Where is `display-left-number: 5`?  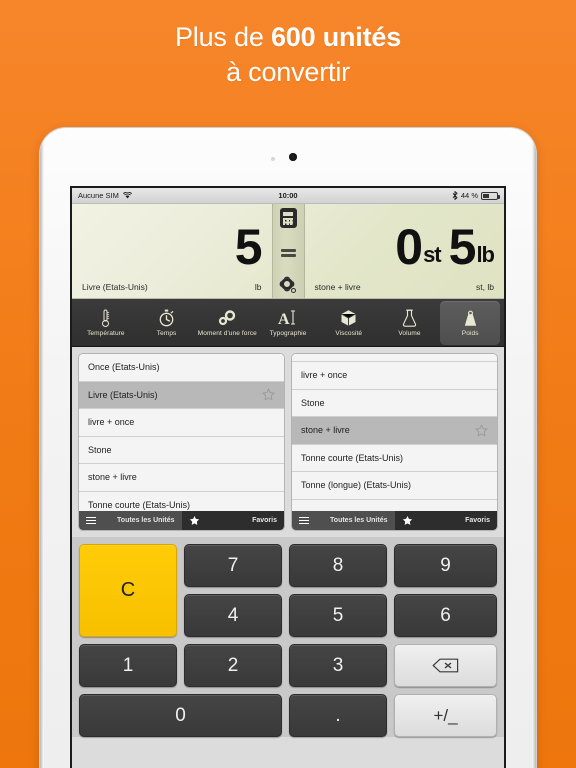
display-left-number: 5 is located at coordinates (248, 247).